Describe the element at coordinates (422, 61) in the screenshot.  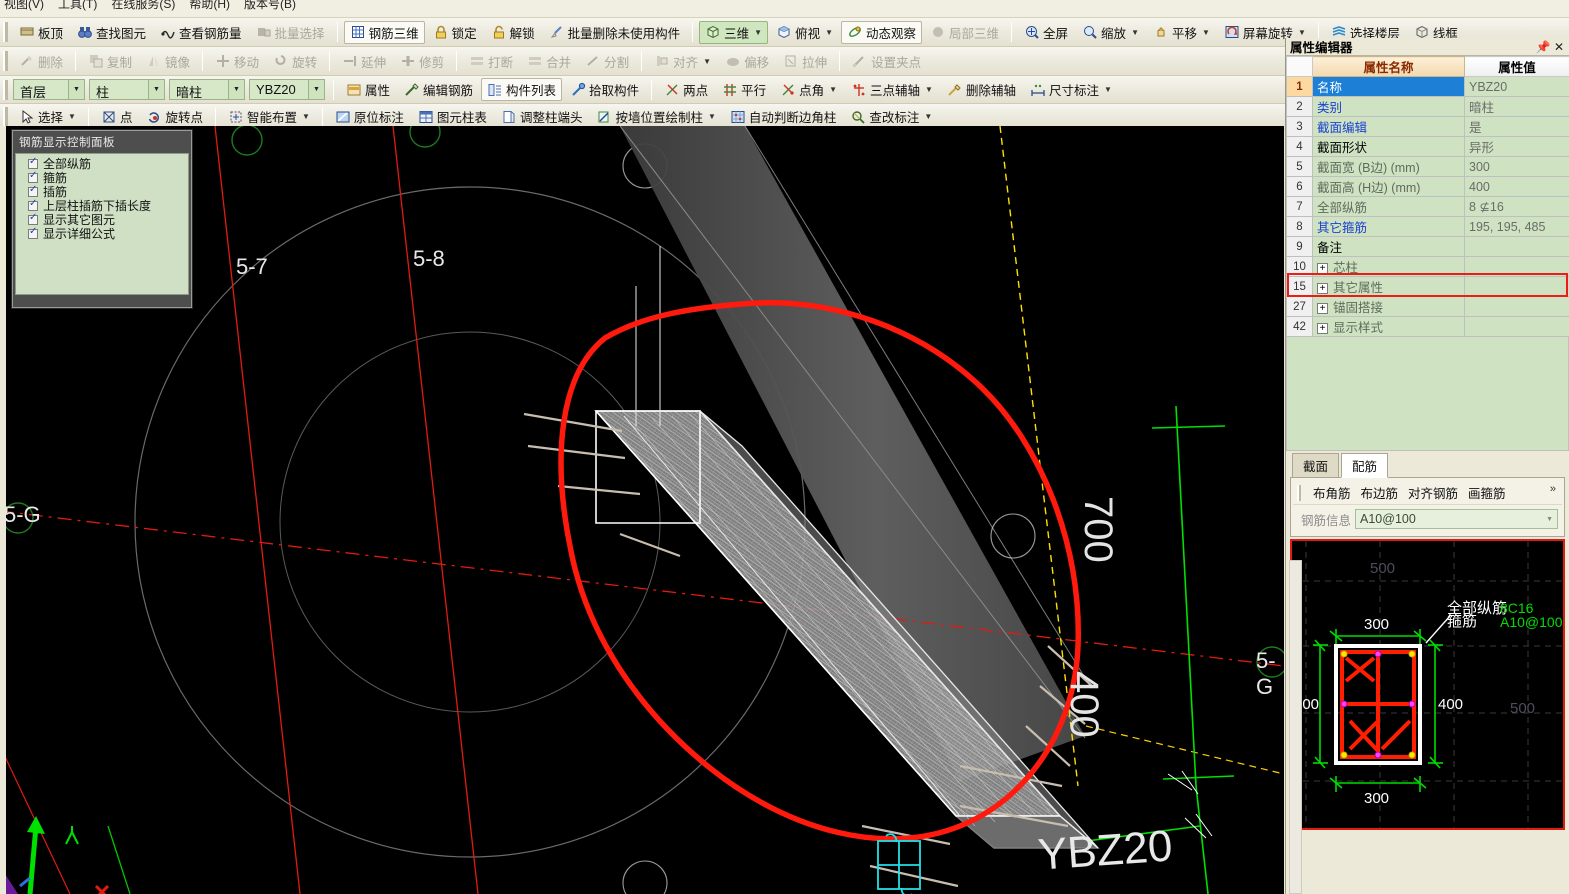
I see `toolbar-button-trim: 修剪` at that location.